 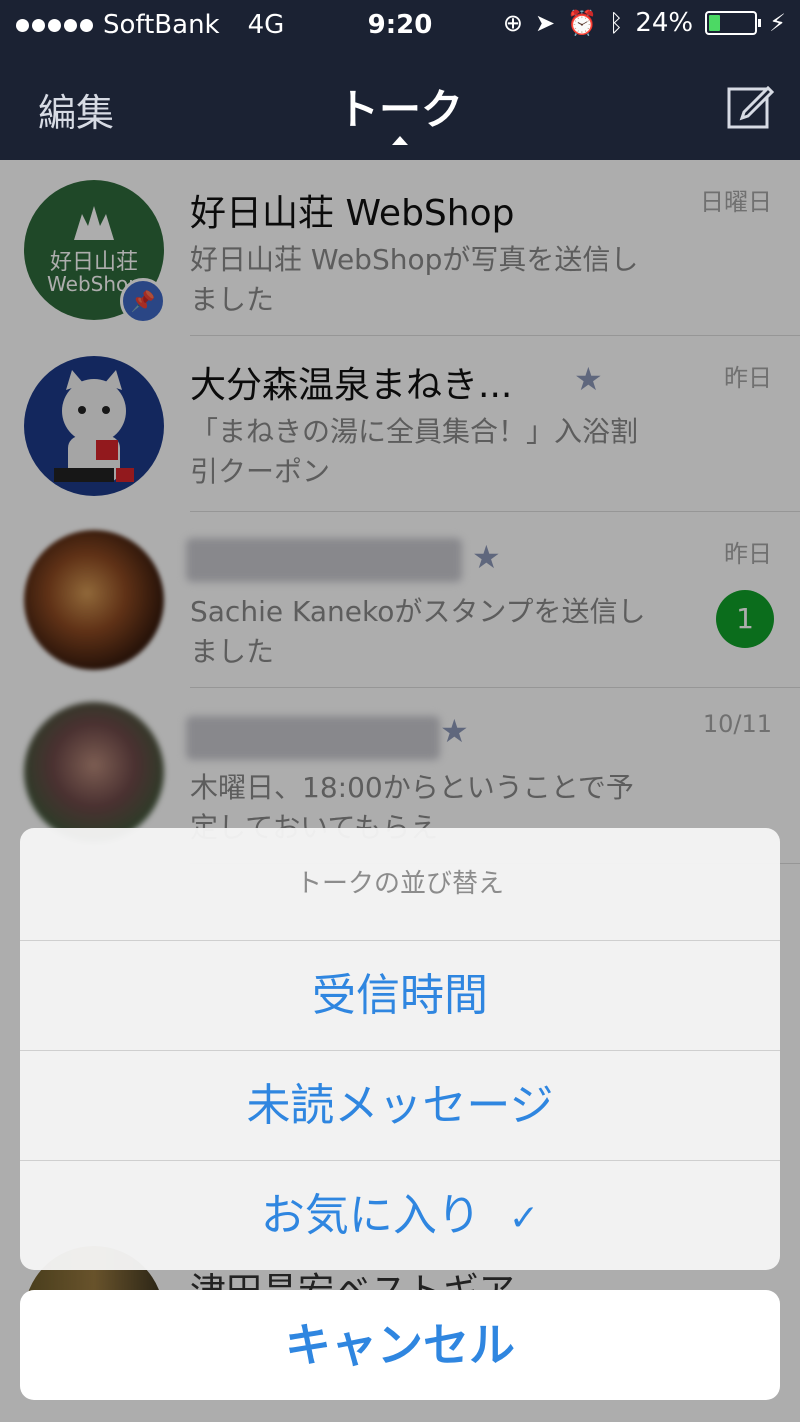 What do you see at coordinates (370, 1215) in the screenshot?
I see `option-label: お気に入り` at bounding box center [370, 1215].